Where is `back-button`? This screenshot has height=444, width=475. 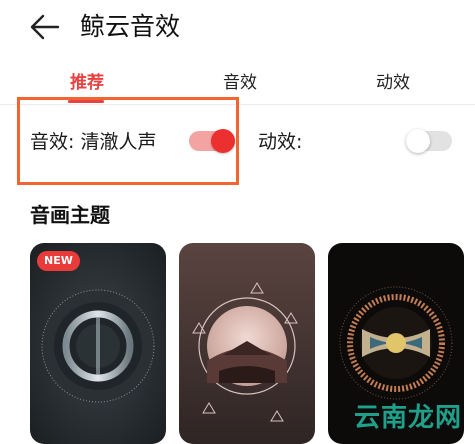
back-button is located at coordinates (45, 27).